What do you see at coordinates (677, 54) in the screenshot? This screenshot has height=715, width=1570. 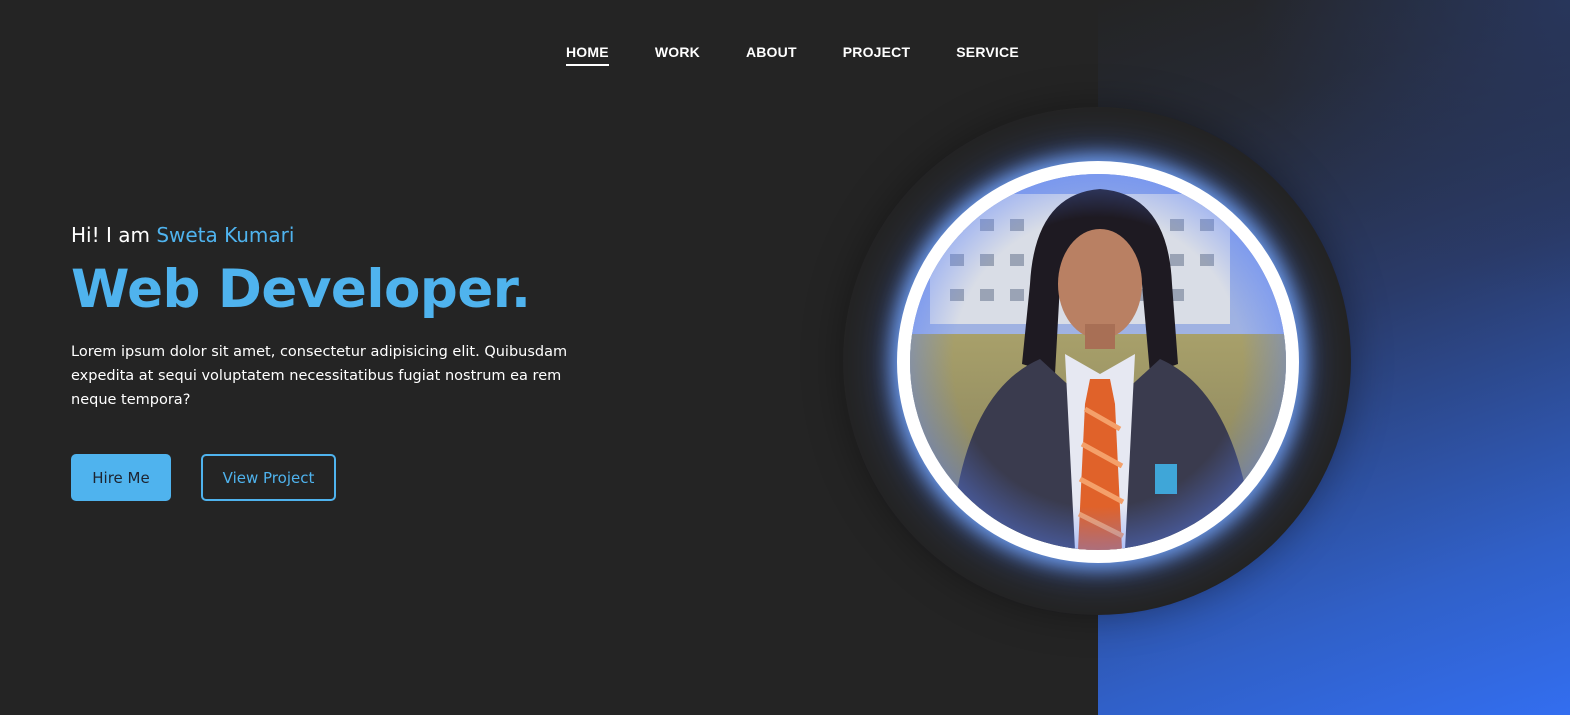 I see `nav-item-work: WORK` at bounding box center [677, 54].